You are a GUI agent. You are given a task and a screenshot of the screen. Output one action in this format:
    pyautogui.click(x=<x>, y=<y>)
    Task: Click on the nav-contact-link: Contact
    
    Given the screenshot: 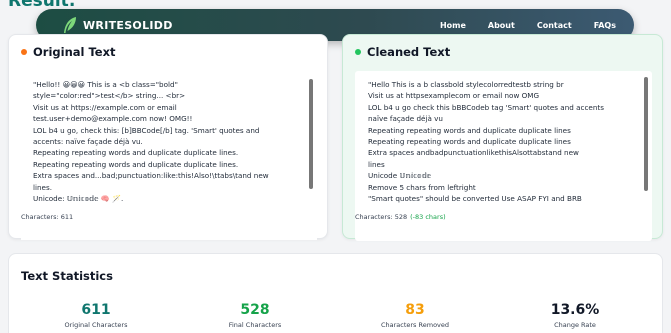 What is the action you would take?
    pyautogui.click(x=554, y=25)
    